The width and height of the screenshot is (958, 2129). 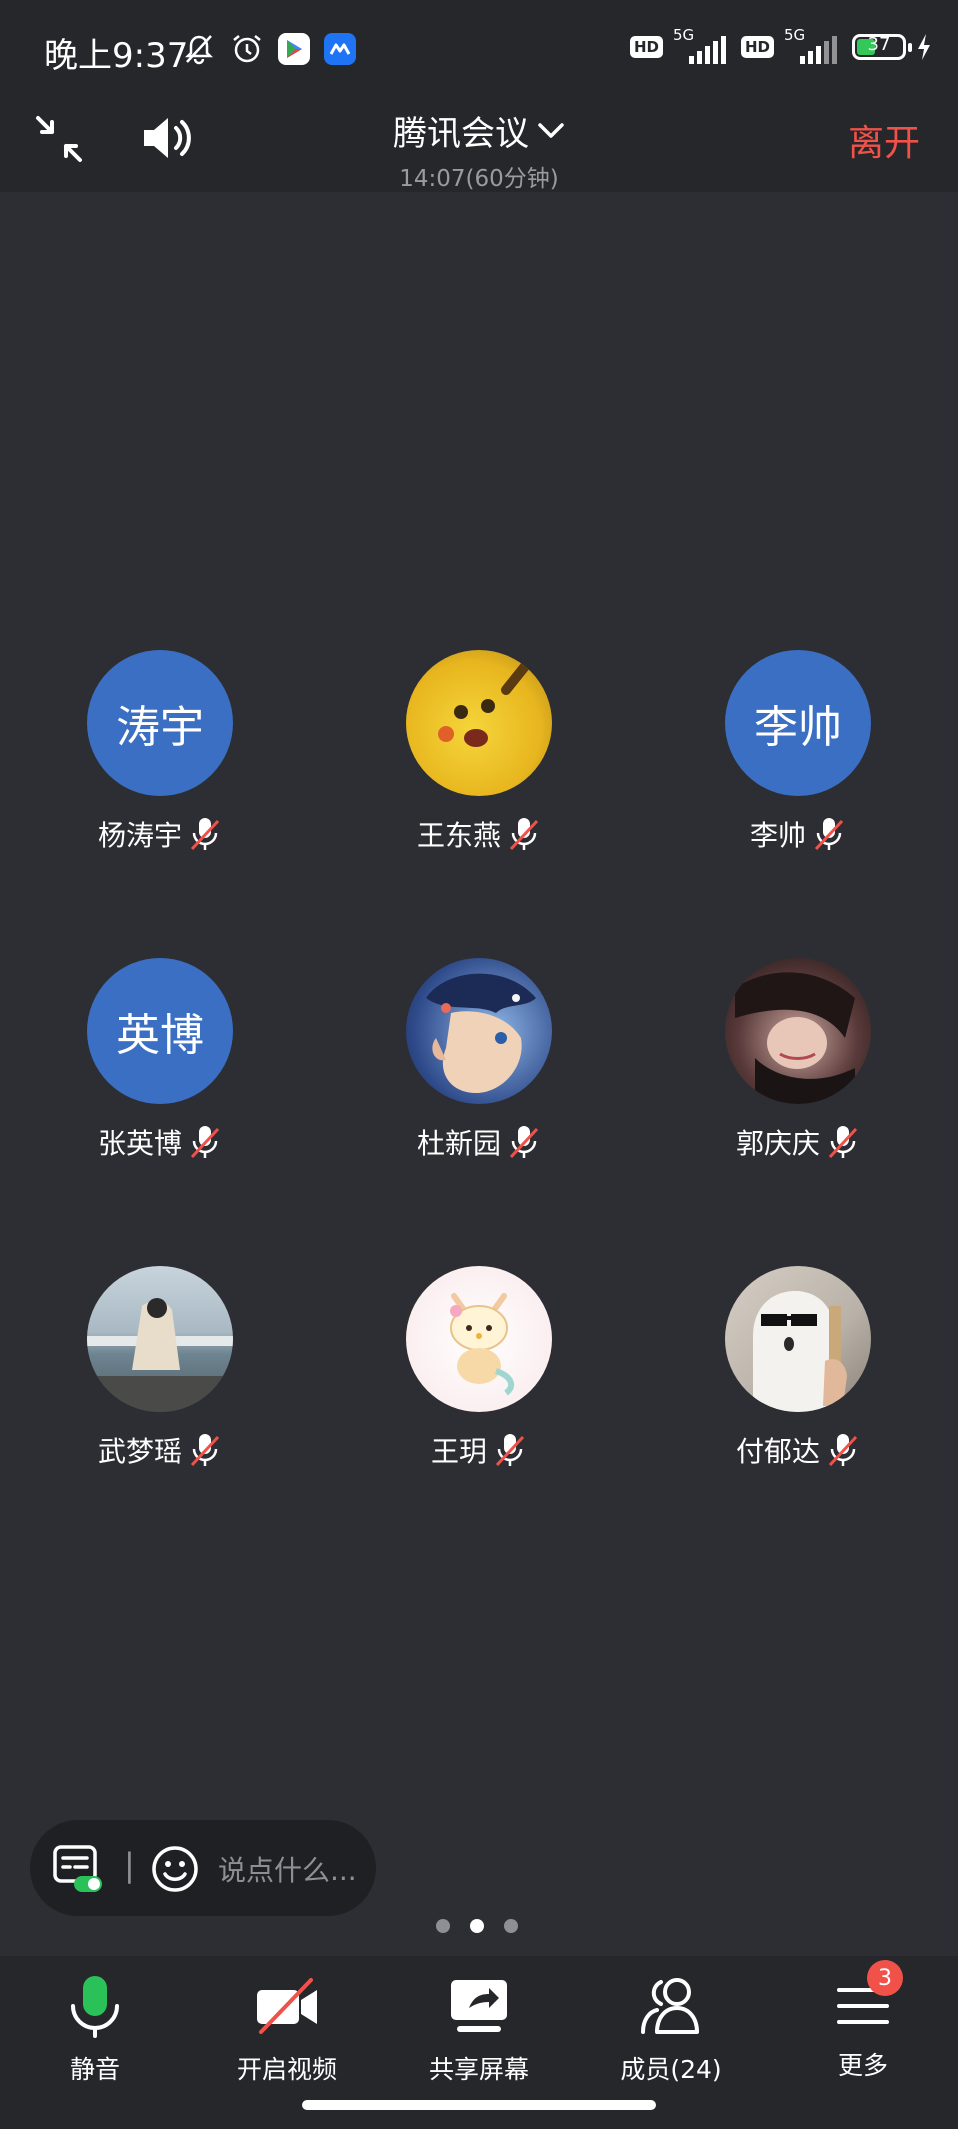 What do you see at coordinates (139, 1451) in the screenshot?
I see `participant-name: 武梦瑶` at bounding box center [139, 1451].